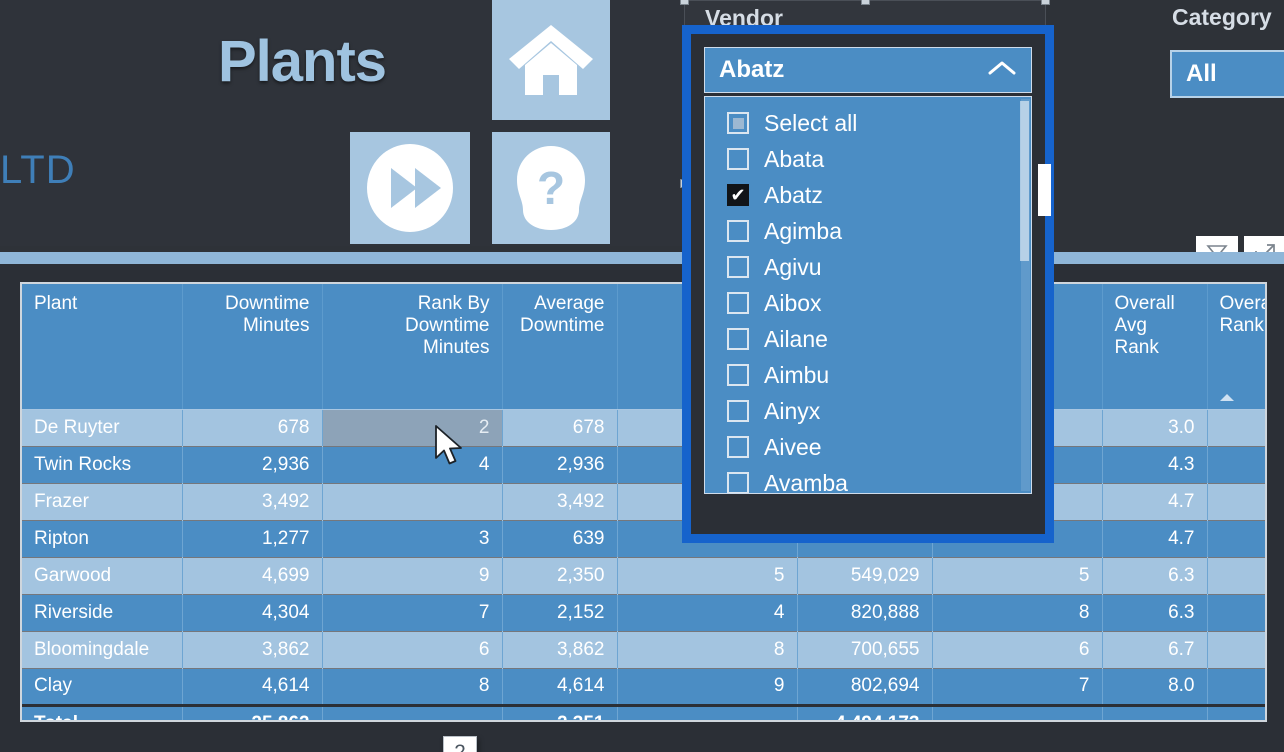  I want to click on next-page-button, so click(410, 188).